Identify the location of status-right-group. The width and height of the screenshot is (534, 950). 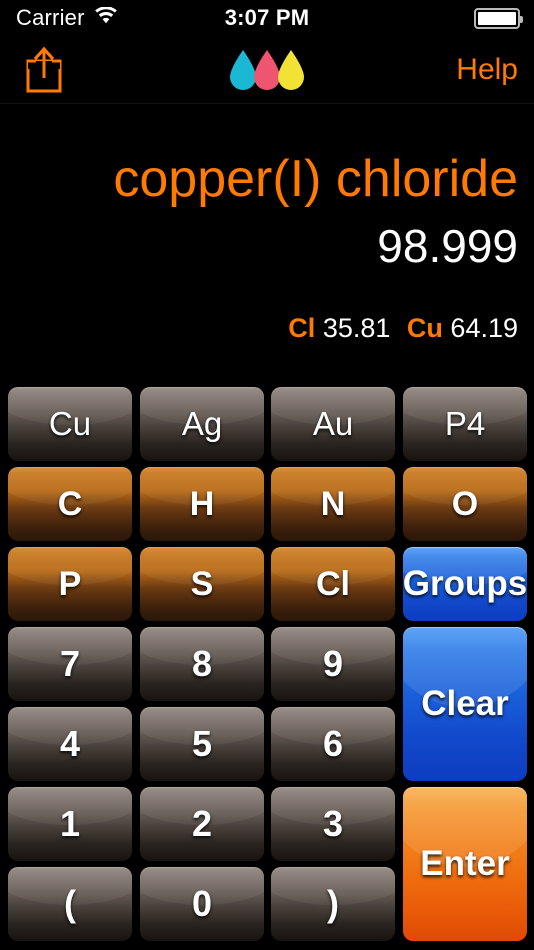
(498, 18).